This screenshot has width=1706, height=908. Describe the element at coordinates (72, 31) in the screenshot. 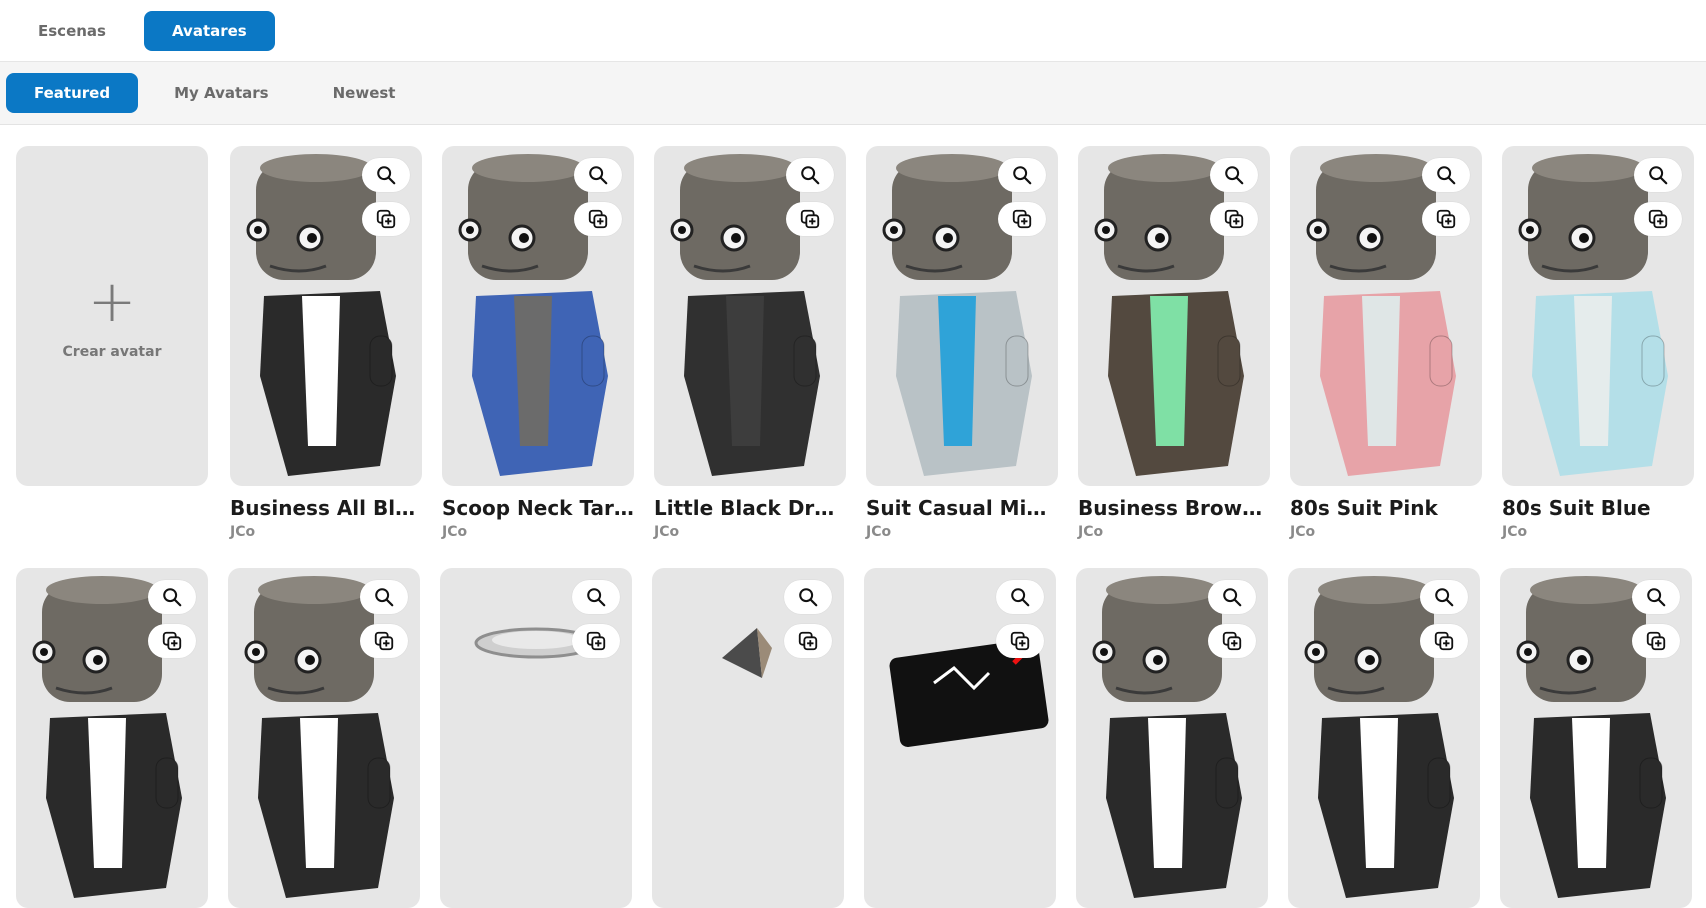

I see `tab-escenas: Escenas` at that location.